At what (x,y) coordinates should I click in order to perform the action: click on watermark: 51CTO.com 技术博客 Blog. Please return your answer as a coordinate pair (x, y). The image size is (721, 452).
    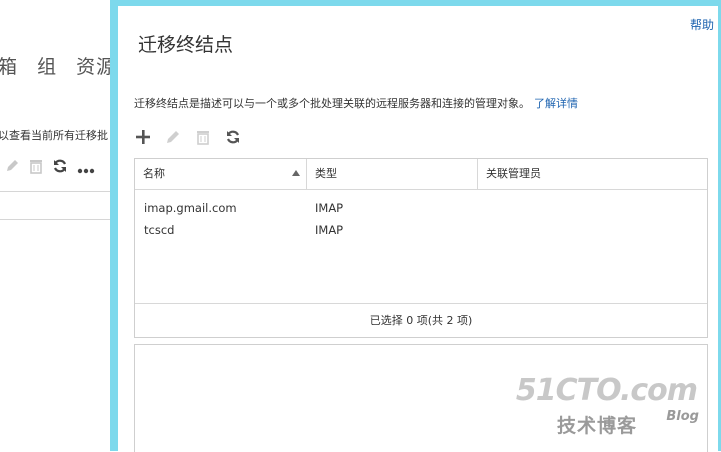
    Looking at the image, I should click on (611, 405).